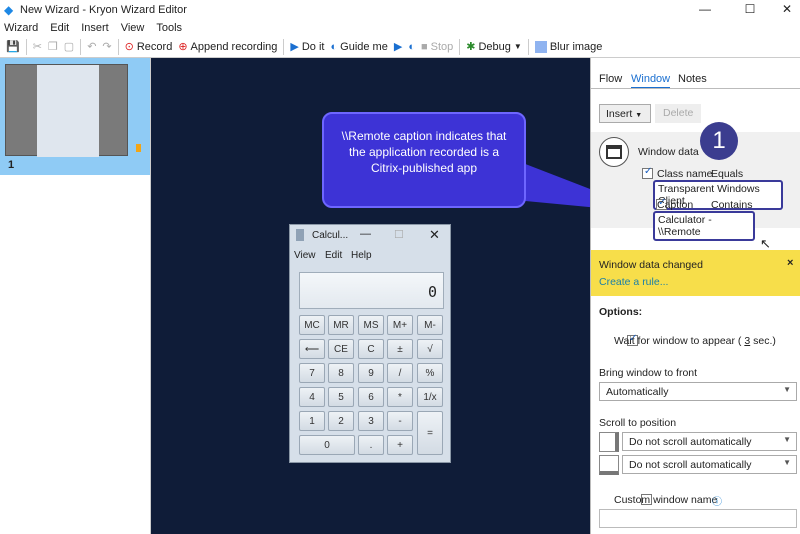 Image resolution: width=800 pixels, height=534 pixels. What do you see at coordinates (312, 349) in the screenshot?
I see `calc-key: ⟵` at bounding box center [312, 349].